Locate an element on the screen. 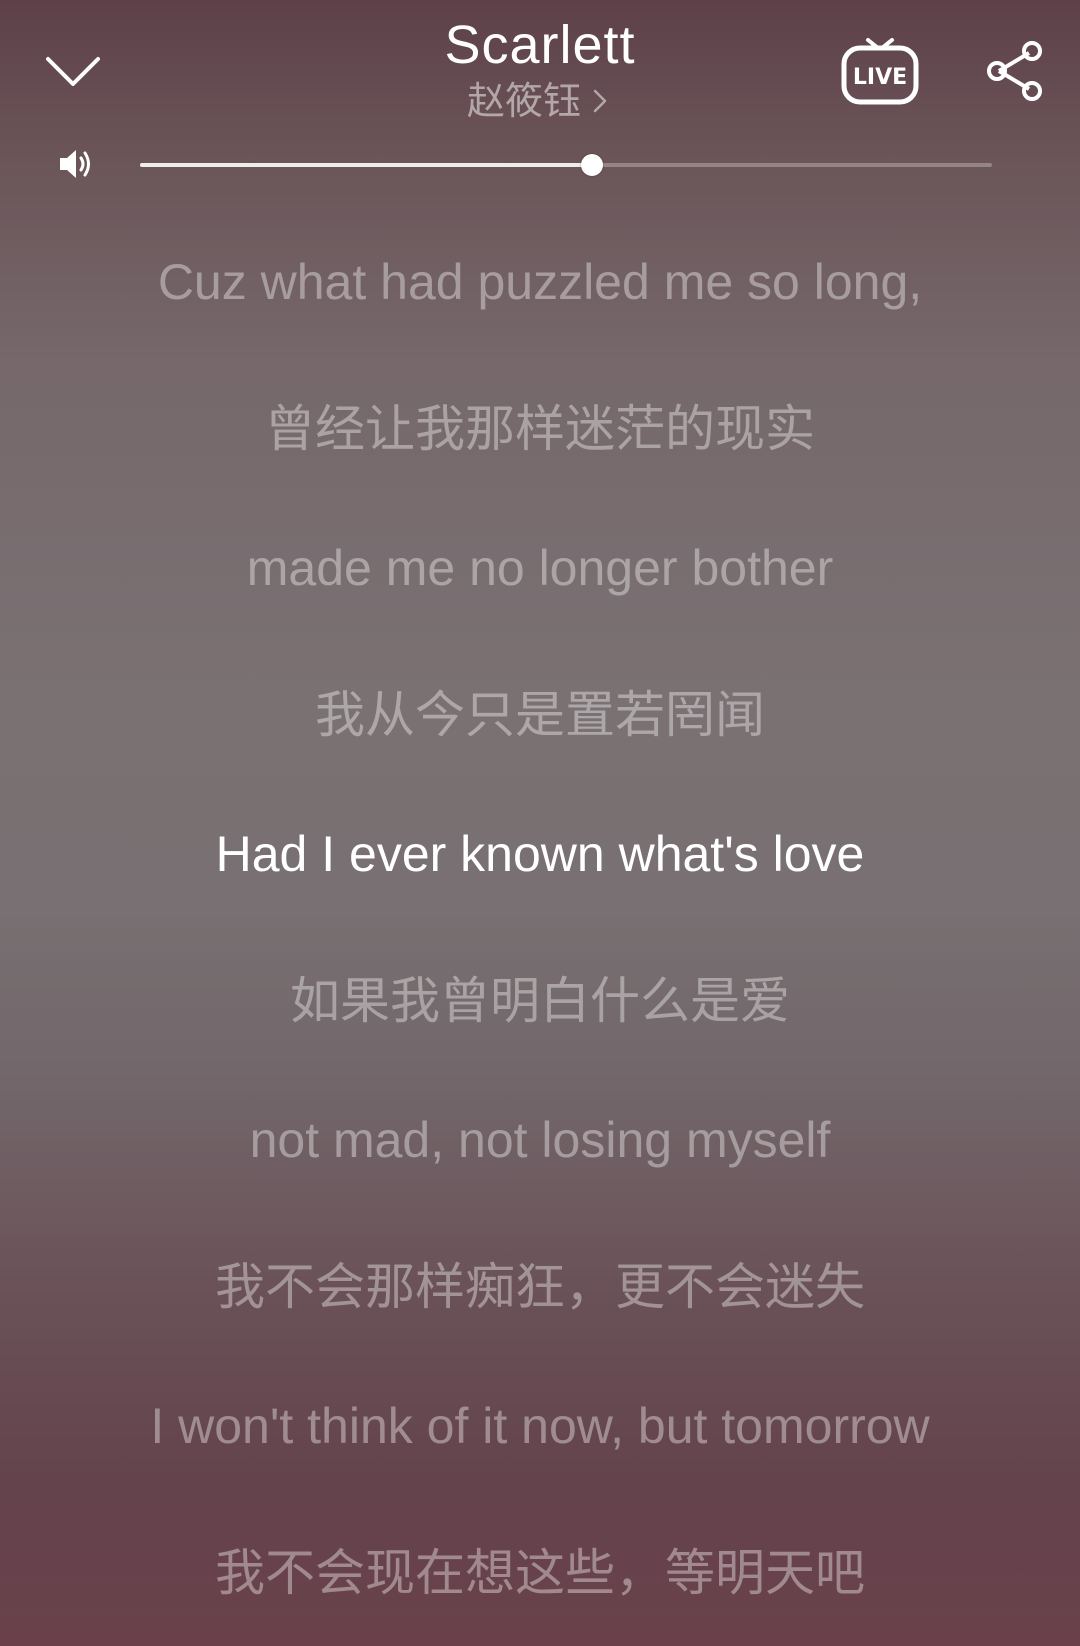 The width and height of the screenshot is (1080, 1646). lyric-line: 如果我曾明白什么是爱 is located at coordinates (540, 996).